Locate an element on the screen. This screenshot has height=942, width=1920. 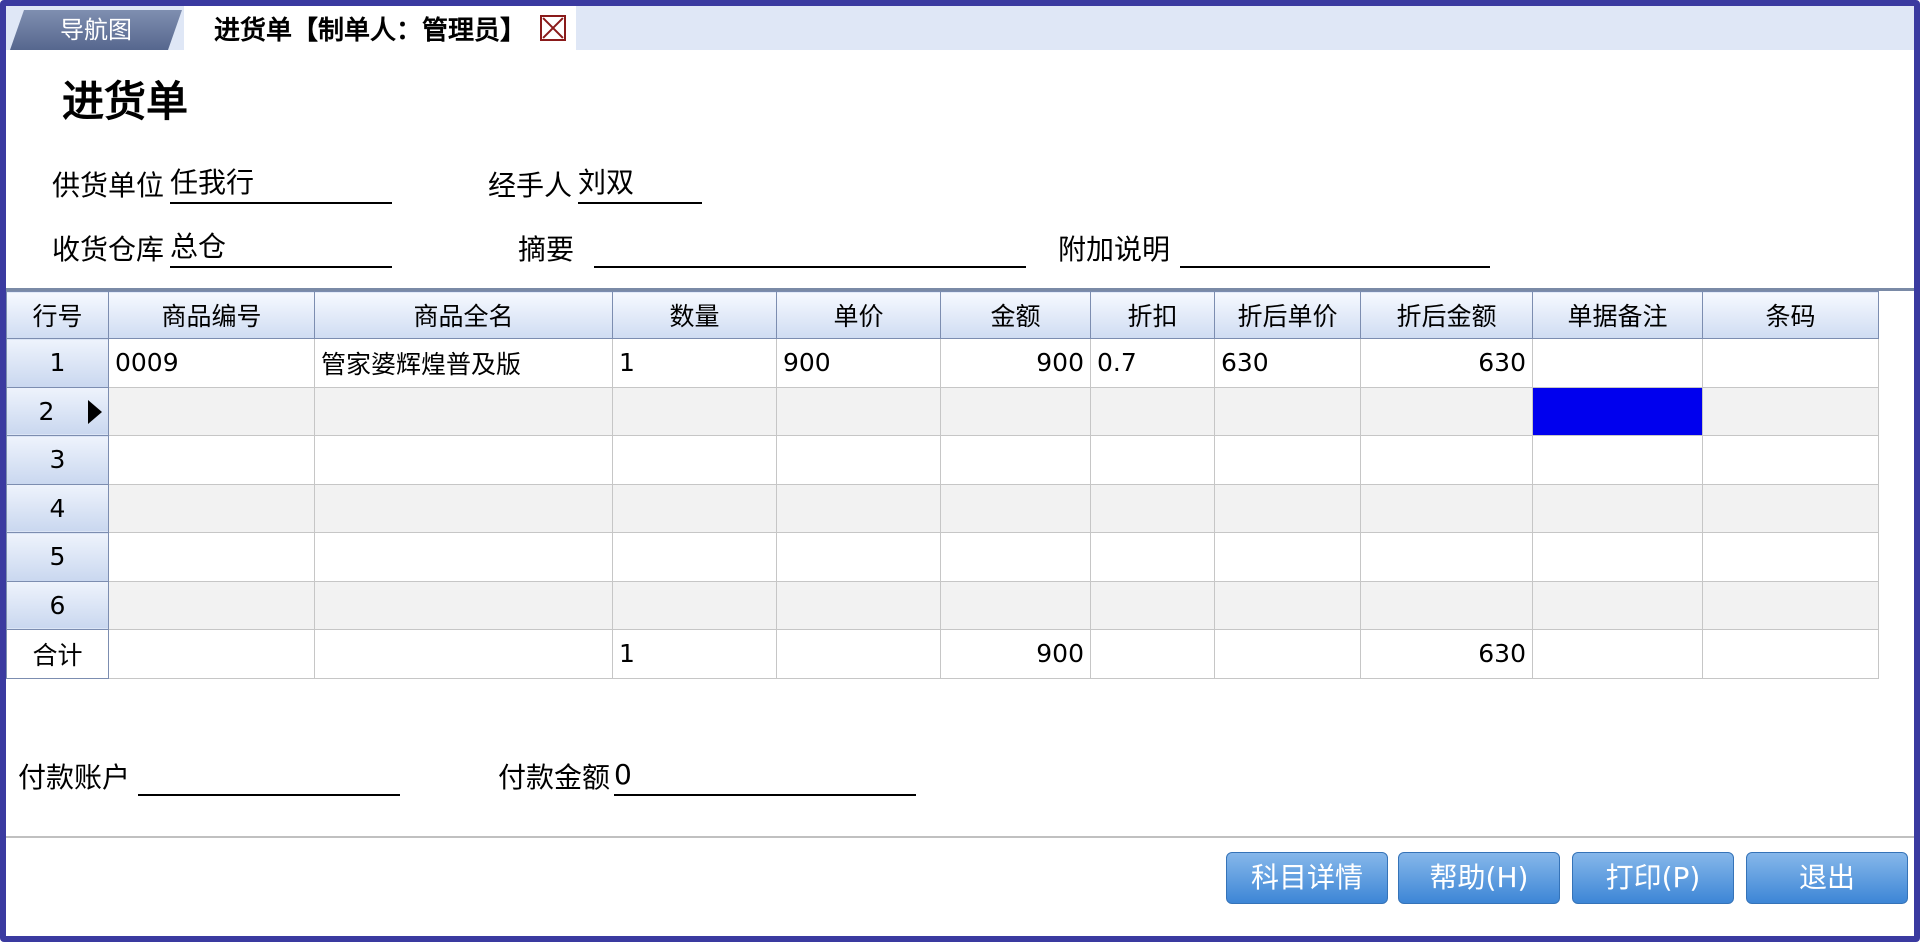
payment-amount-input: 0 is located at coordinates (765, 778).